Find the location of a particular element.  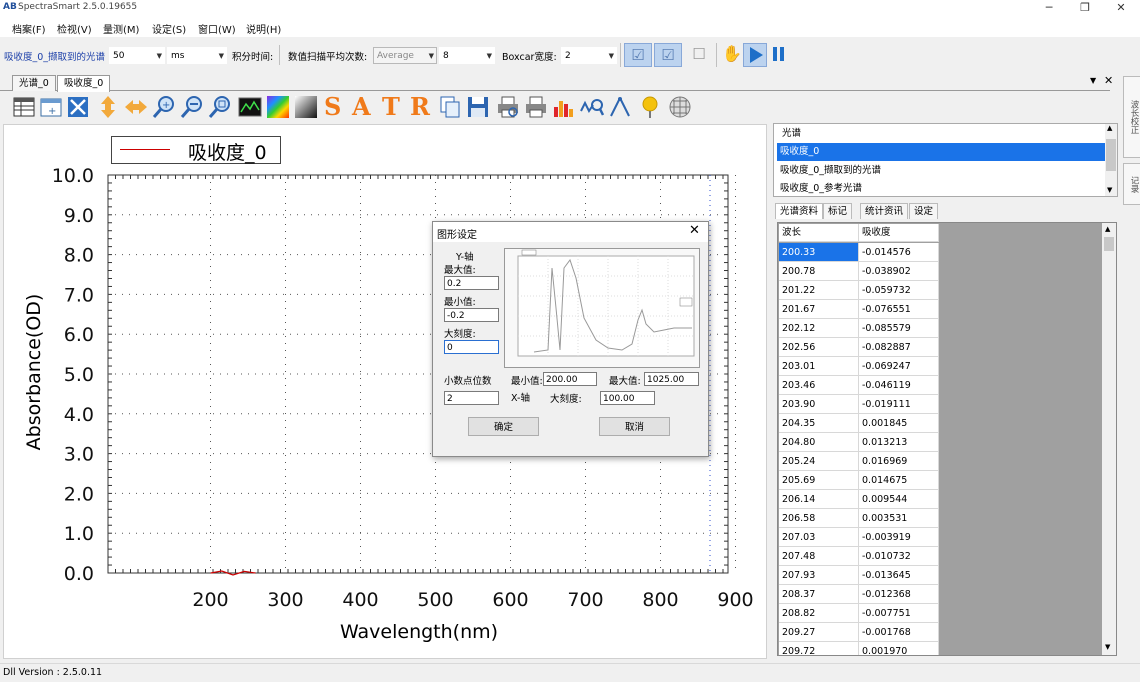

table-cell-wavelength: 205.69 is located at coordinates (819, 480).